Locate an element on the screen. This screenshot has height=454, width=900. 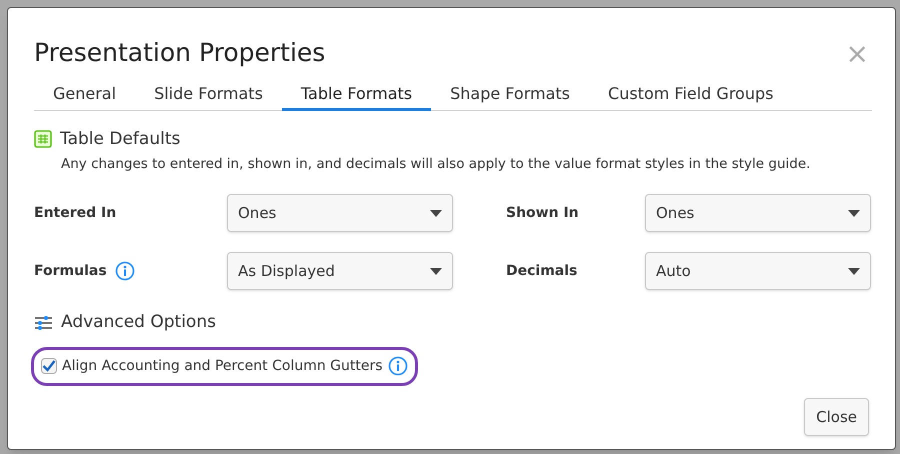
dialog-title: Presentation Properties is located at coordinates (180, 53).